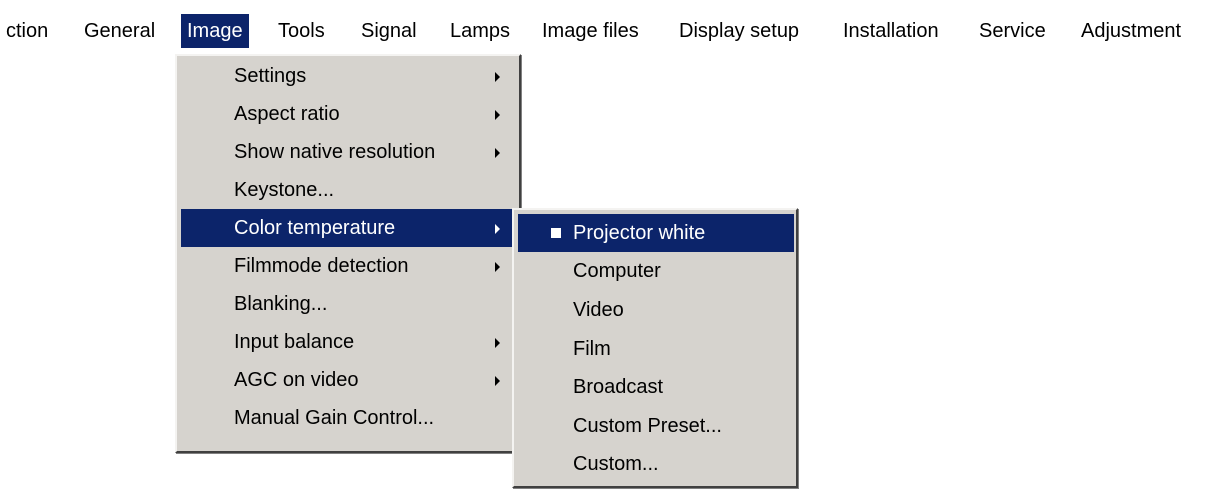  What do you see at coordinates (1012, 31) in the screenshot?
I see `menu-service: Service` at bounding box center [1012, 31].